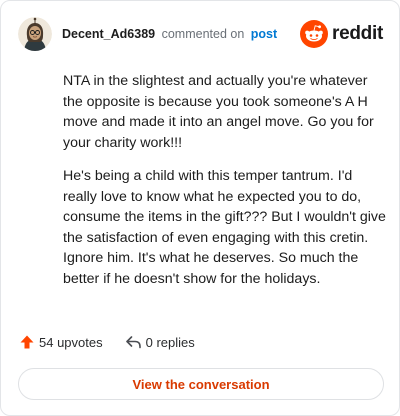  What do you see at coordinates (107, 342) in the screenshot?
I see `comment-stats: 54 upvotes 0 replies` at bounding box center [107, 342].